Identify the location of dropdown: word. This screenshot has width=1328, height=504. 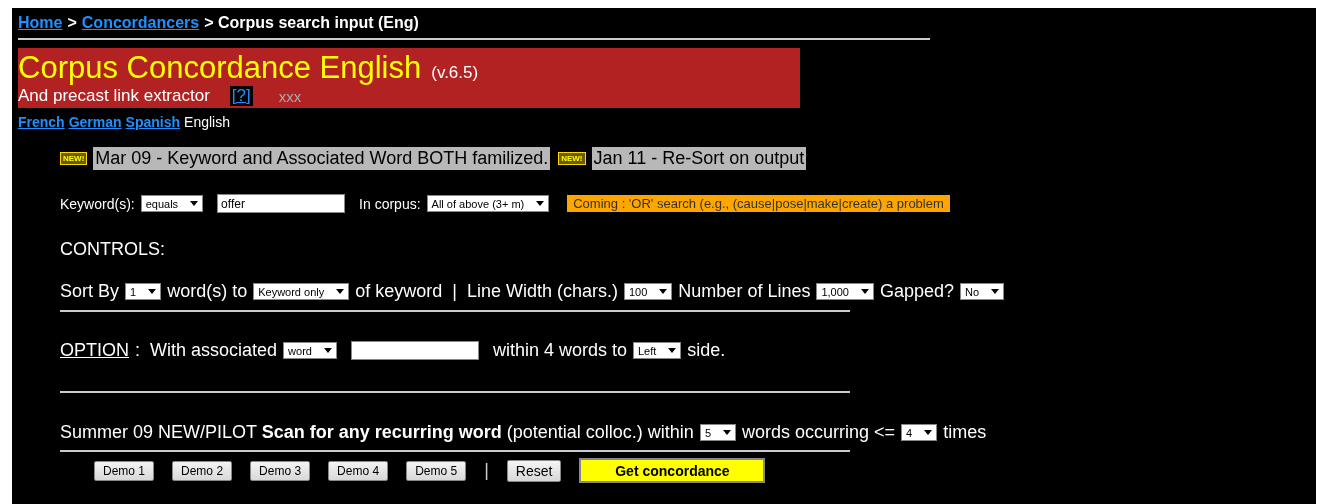
(310, 350).